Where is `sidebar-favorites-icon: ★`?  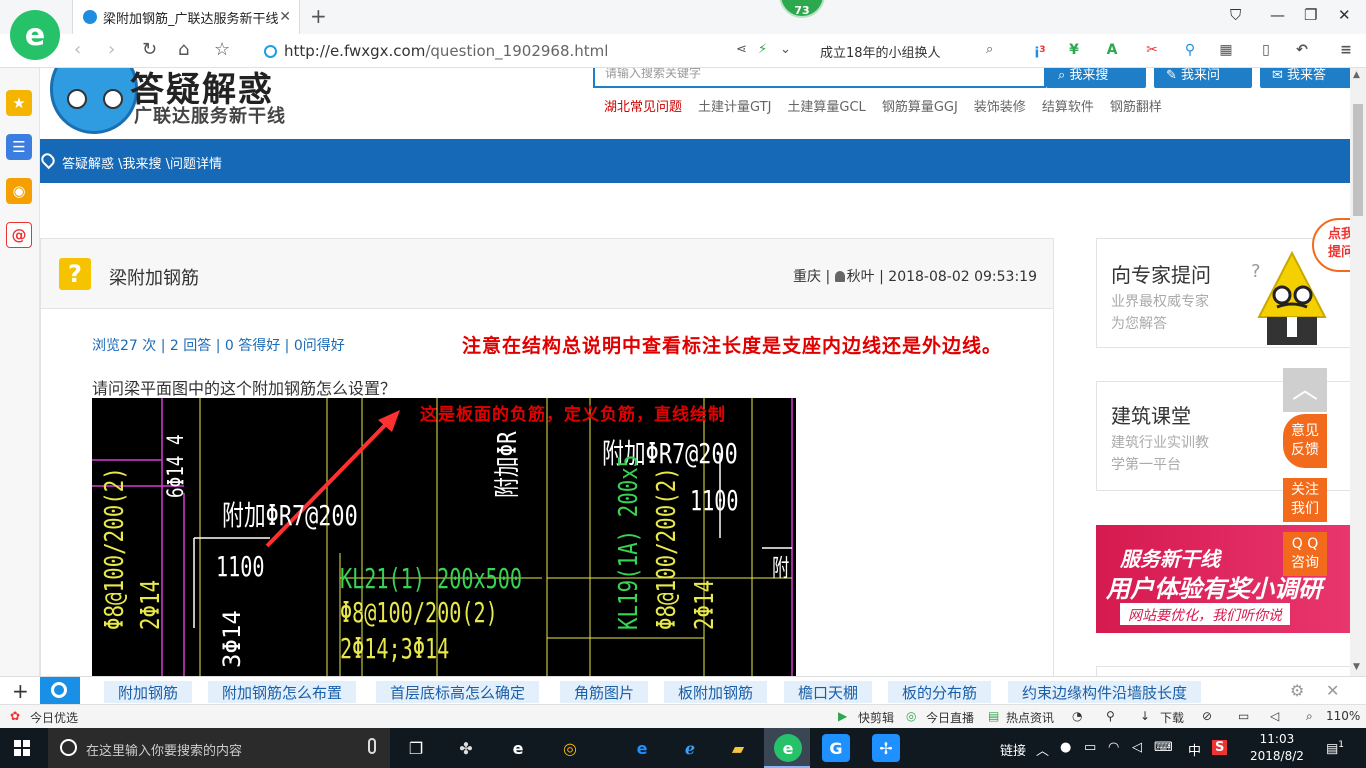
sidebar-favorites-icon: ★ is located at coordinates (19, 103).